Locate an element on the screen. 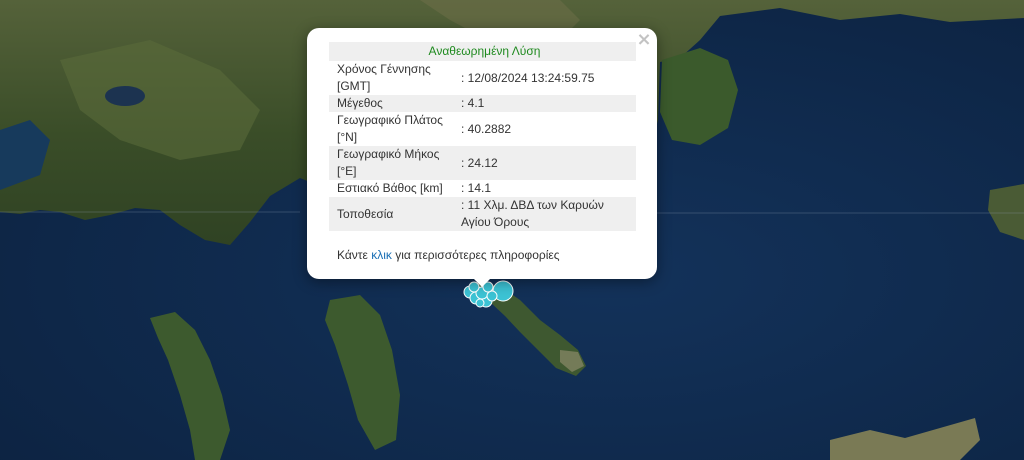 The image size is (1024, 460). row-value: : 12/08/2024 13:24:59.75 is located at coordinates (528, 77).